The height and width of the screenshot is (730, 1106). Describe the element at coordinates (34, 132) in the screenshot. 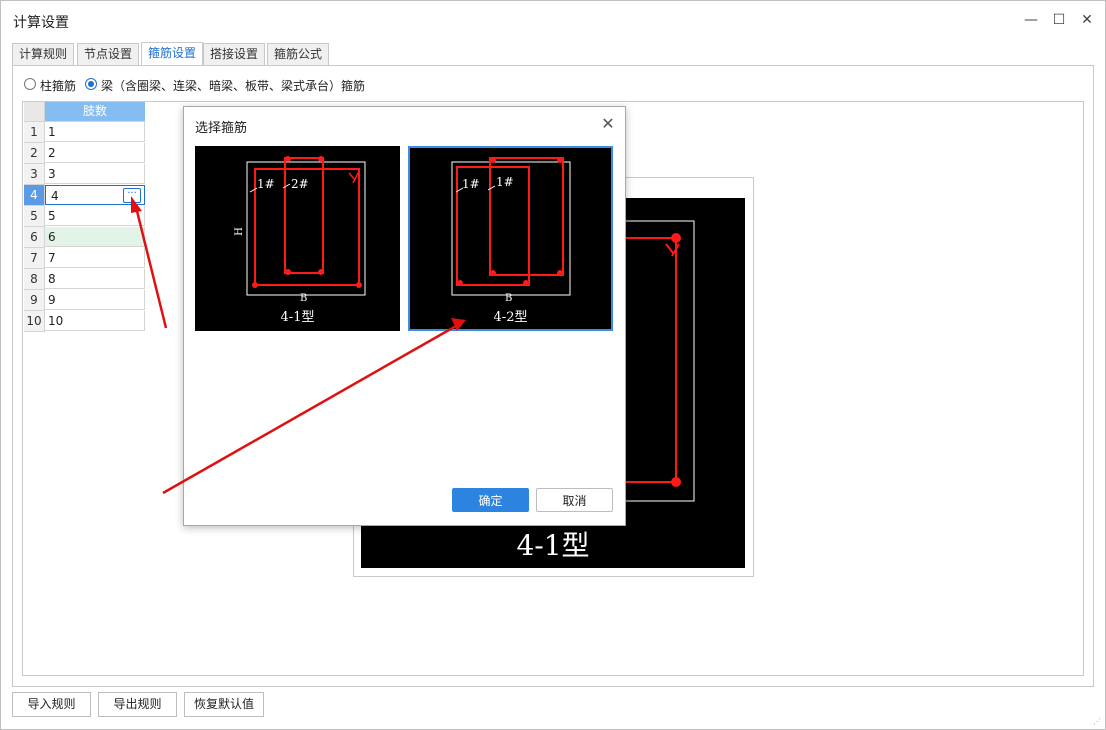

I see `row-number: 1` at that location.